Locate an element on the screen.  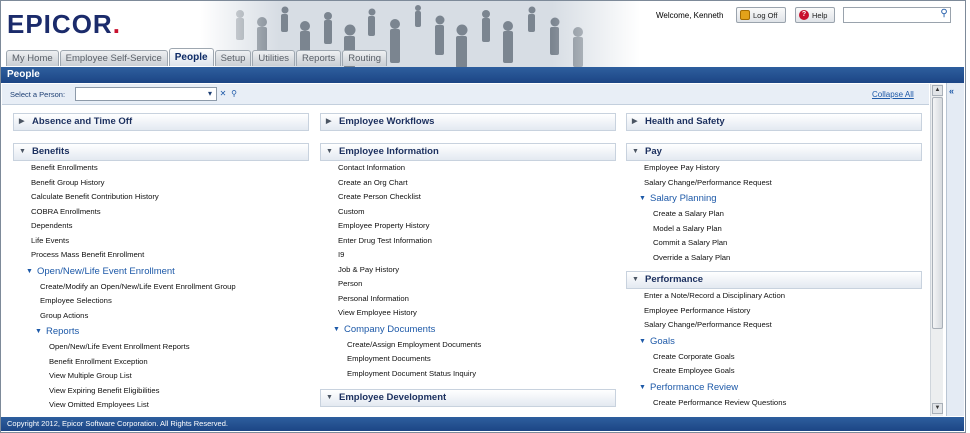
list-item: View Employee History is located at coordinates (468, 313).